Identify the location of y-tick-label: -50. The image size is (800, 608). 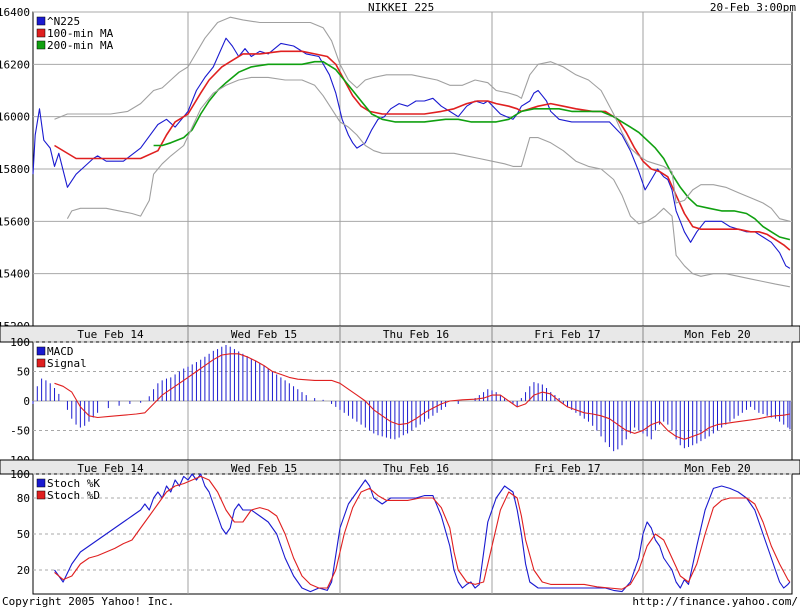
(20, 431).